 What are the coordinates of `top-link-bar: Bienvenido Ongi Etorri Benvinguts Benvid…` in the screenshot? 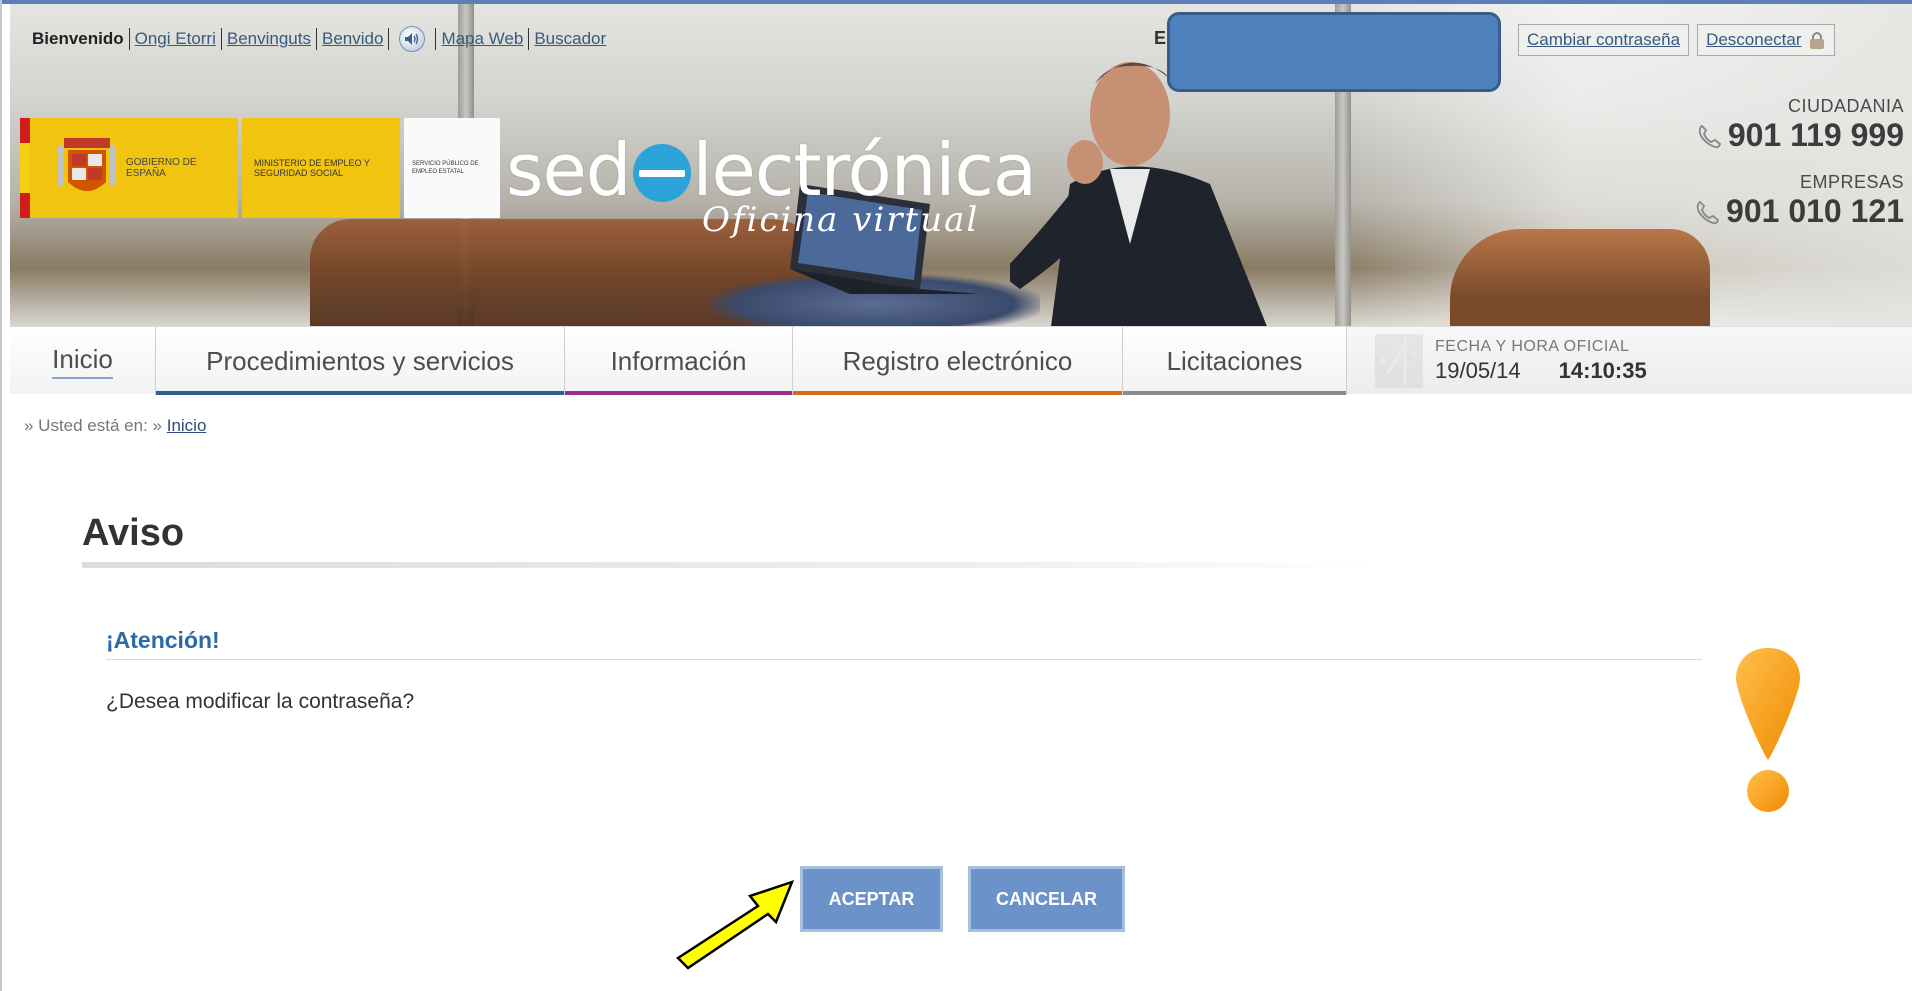 It's located at (319, 39).